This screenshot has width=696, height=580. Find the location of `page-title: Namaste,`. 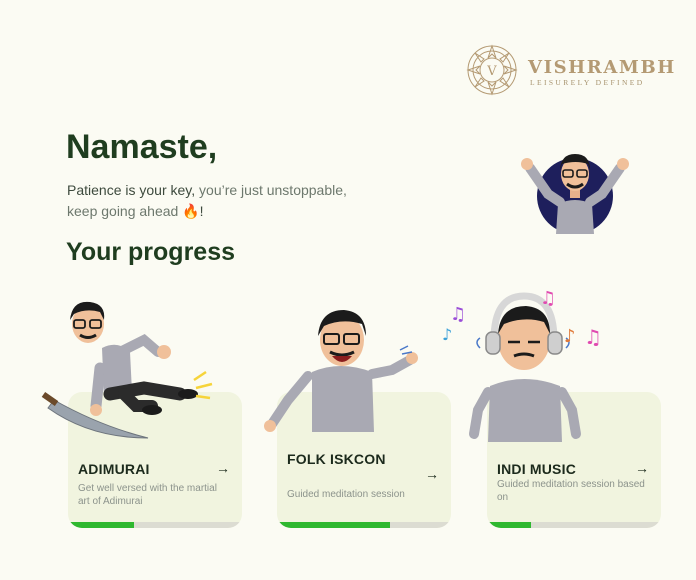

page-title: Namaste, is located at coordinates (142, 147).